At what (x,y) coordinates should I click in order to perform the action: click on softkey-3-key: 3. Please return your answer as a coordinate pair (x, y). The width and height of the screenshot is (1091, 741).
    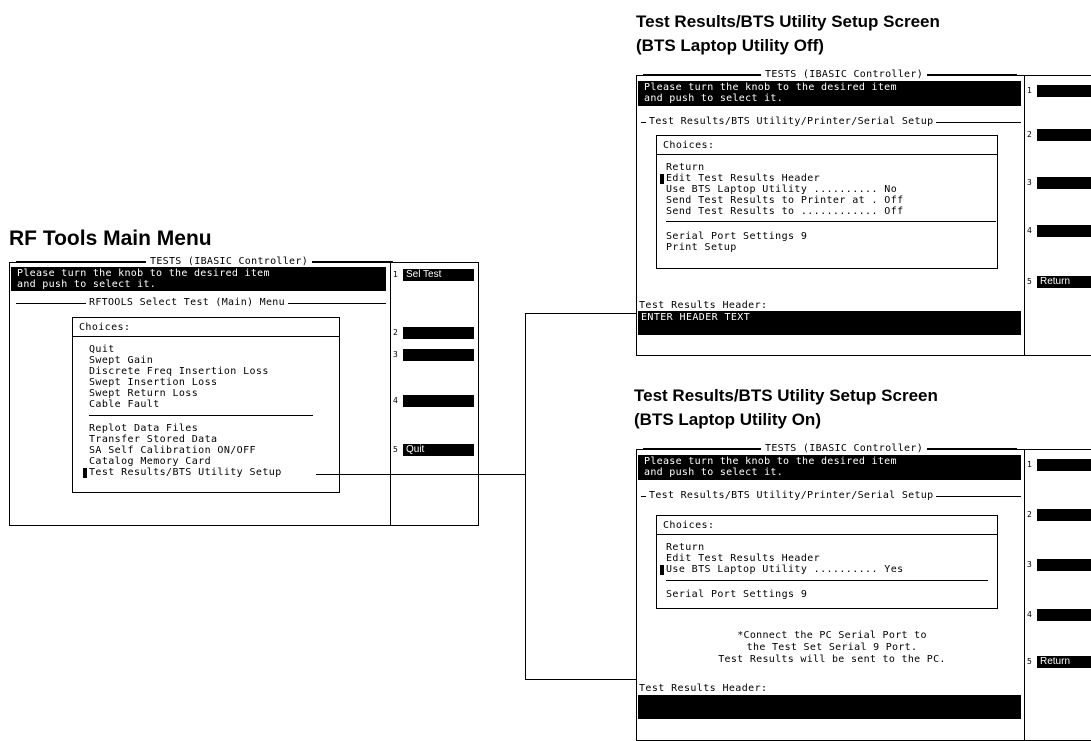
    Looking at the image, I should click on (434, 355).